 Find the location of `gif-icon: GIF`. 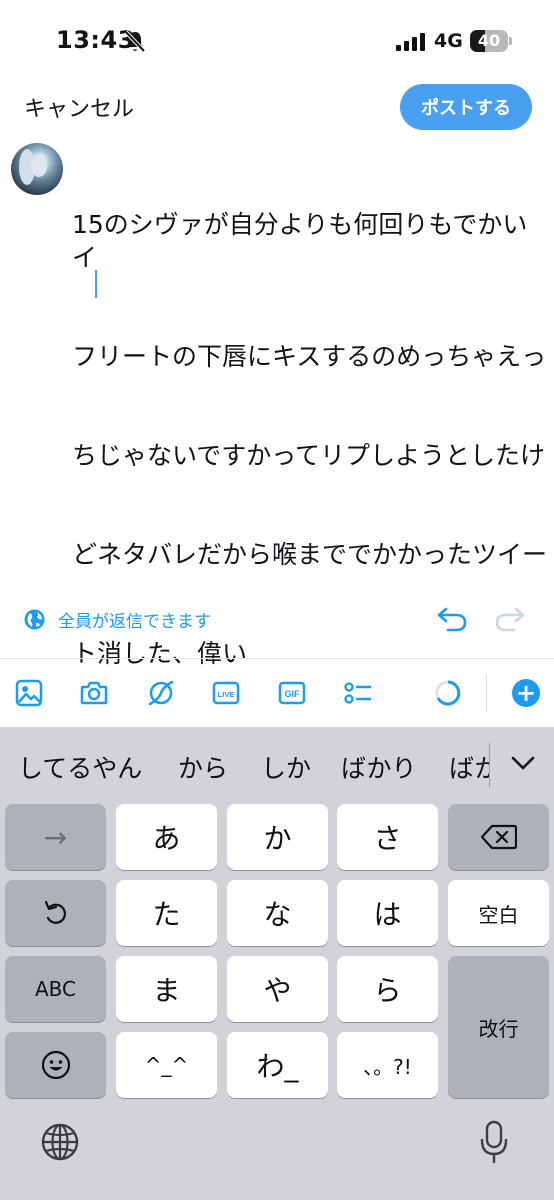

gif-icon: GIF is located at coordinates (292, 693).